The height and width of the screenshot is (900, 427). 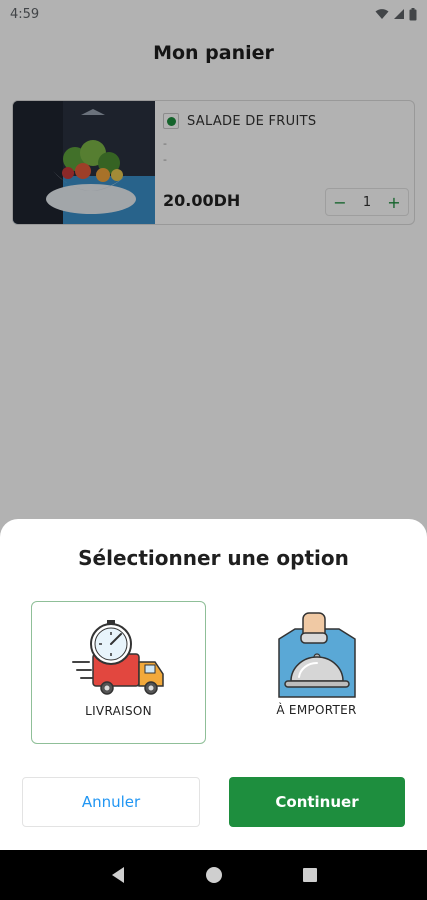 What do you see at coordinates (316, 655) in the screenshot?
I see `cloche-takeaway-icon` at bounding box center [316, 655].